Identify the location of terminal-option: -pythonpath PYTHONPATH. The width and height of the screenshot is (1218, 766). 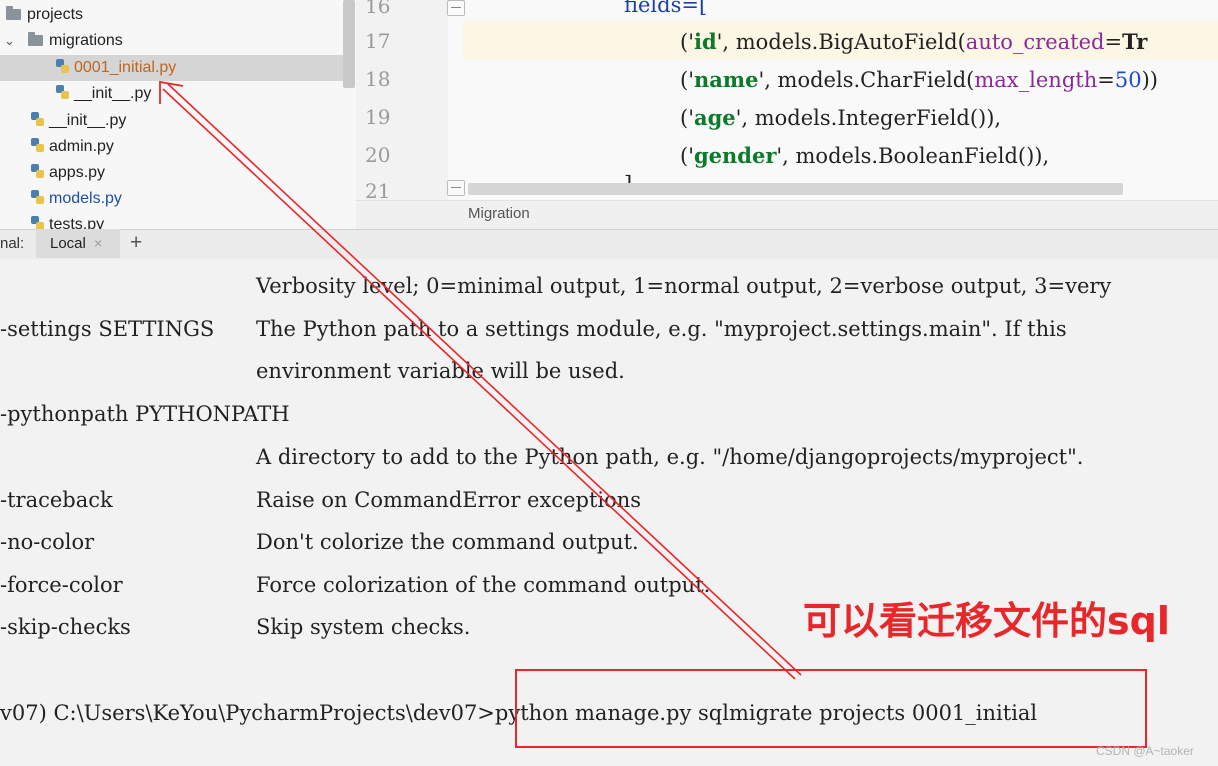
(145, 414).